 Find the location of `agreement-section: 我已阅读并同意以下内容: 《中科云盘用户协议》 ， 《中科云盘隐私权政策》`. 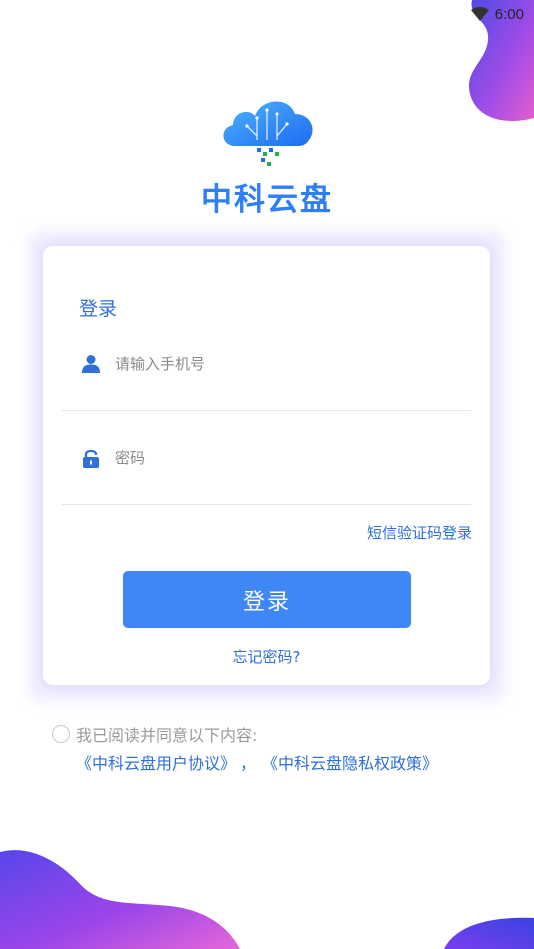

agreement-section: 我已阅读并同意以下内容: 《中科云盘用户协议》 ， 《中科云盘隐私权政策》 is located at coordinates (245, 748).